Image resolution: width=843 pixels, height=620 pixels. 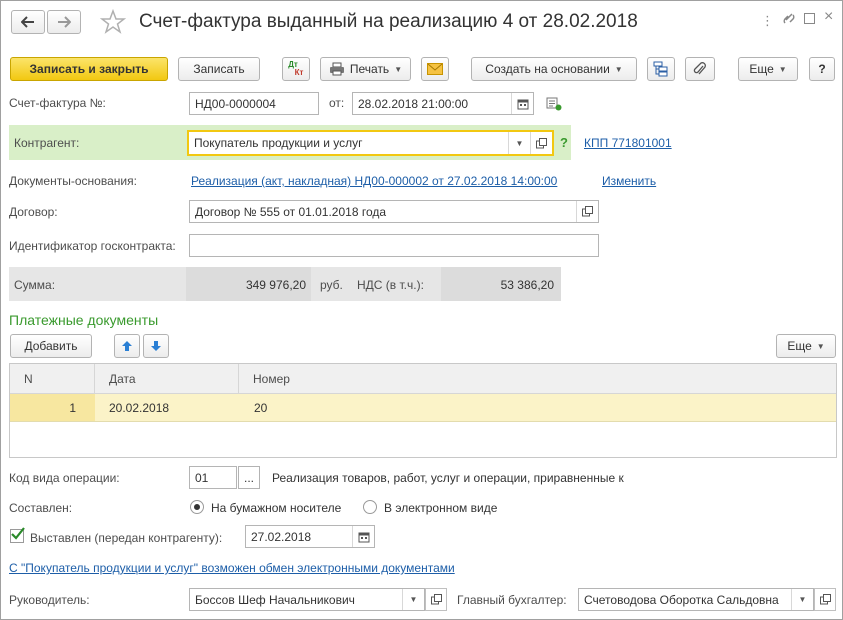 I want to click on more-button: Еще ▼, so click(x=768, y=69).